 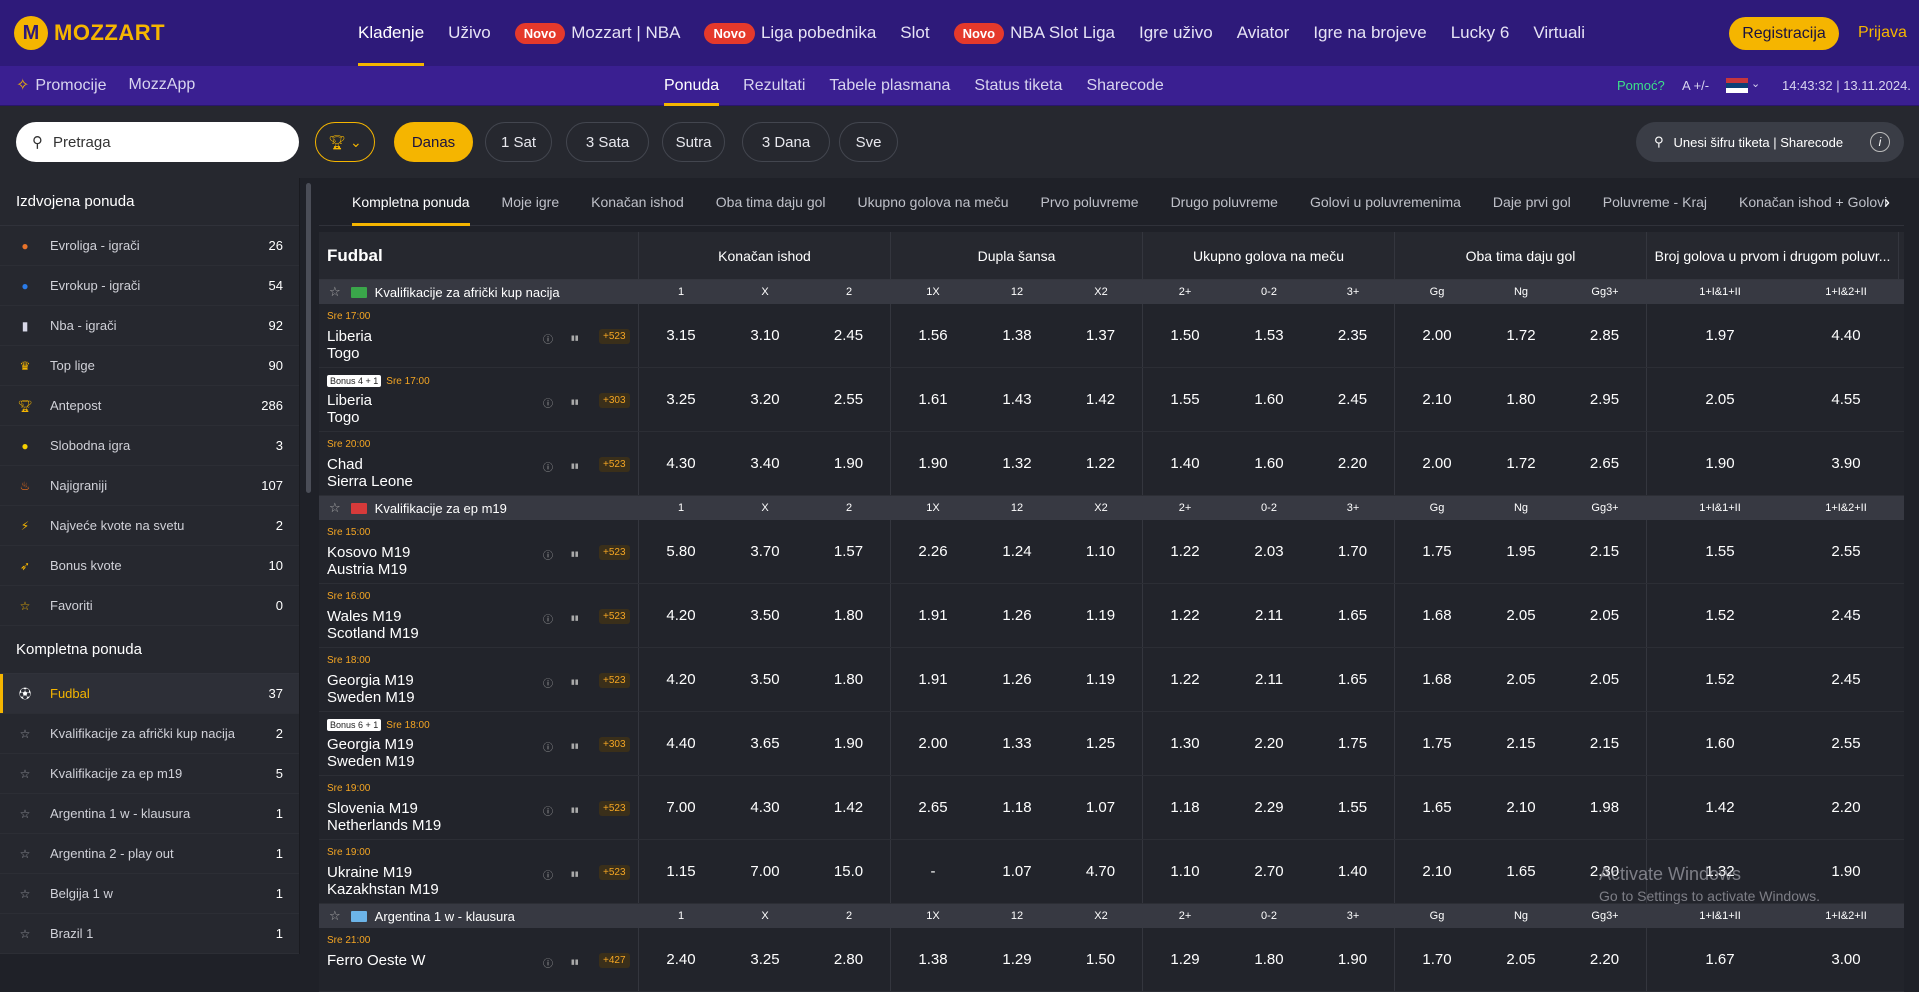 I want to click on star-outline-icon: ☆, so click(x=335, y=508).